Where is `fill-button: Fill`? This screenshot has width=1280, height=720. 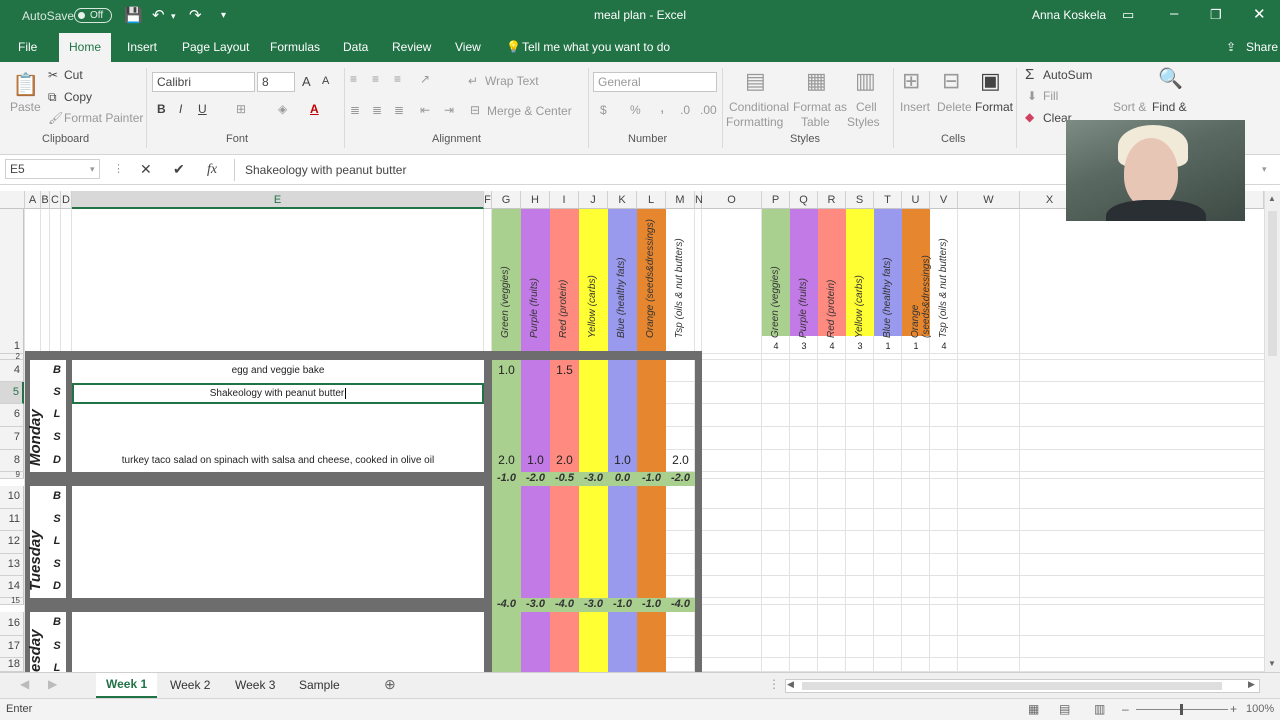 fill-button: Fill is located at coordinates (1050, 96).